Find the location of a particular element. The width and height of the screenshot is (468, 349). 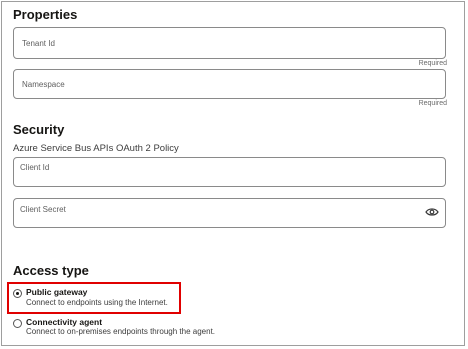

public-gateway-title: Public gateway is located at coordinates (56, 292).